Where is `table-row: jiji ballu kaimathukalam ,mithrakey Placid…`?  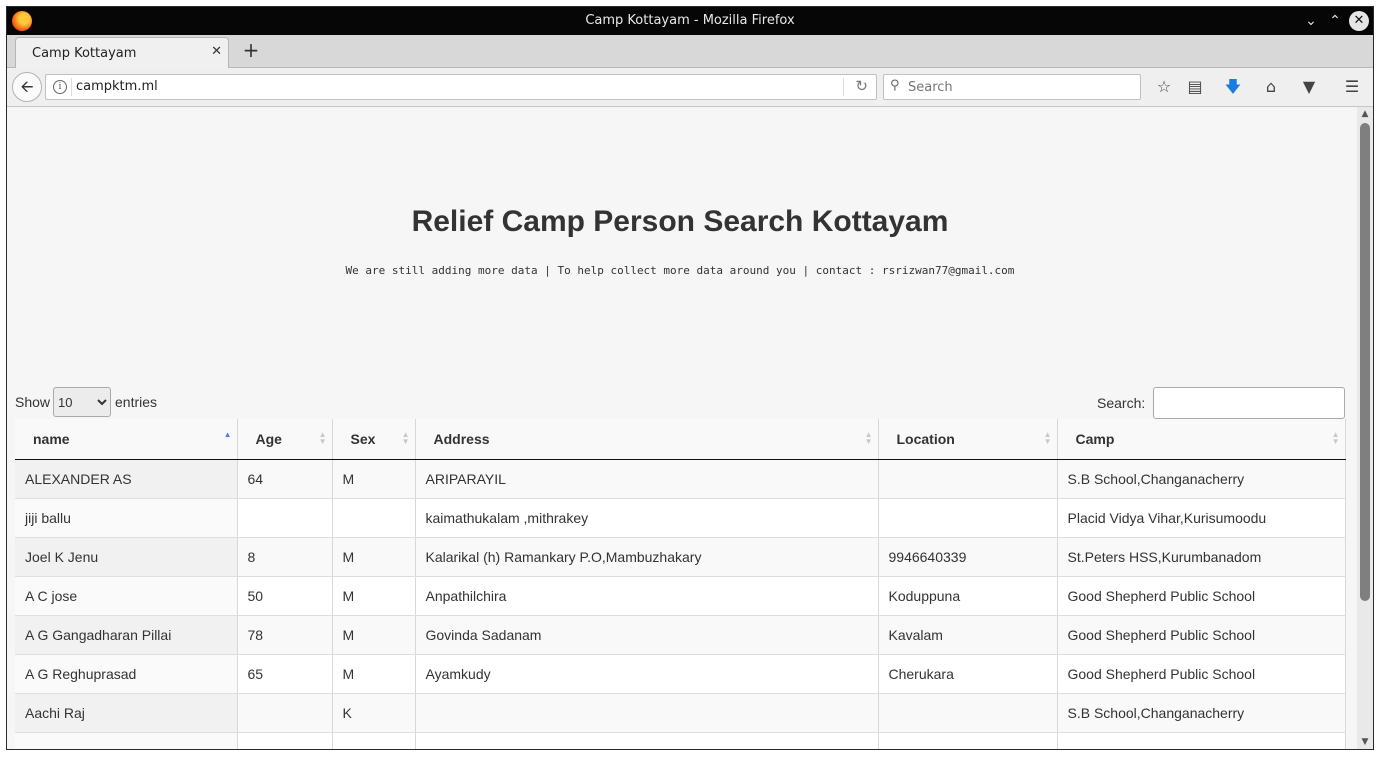 table-row: jiji ballu kaimathukalam ,mithrakey Placid… is located at coordinates (680, 518).